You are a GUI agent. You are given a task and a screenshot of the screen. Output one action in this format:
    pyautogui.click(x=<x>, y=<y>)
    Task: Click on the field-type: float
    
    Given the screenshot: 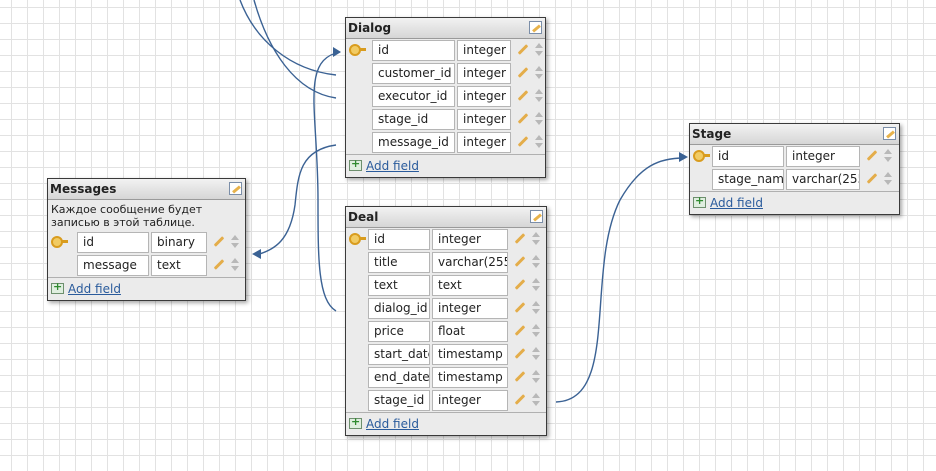 What is the action you would take?
    pyautogui.click(x=470, y=331)
    